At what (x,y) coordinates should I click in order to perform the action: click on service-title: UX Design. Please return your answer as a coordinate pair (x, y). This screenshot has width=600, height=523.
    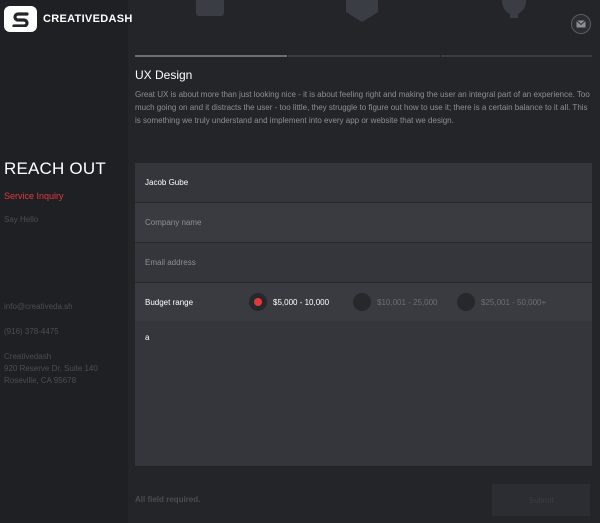
    Looking at the image, I should click on (164, 75).